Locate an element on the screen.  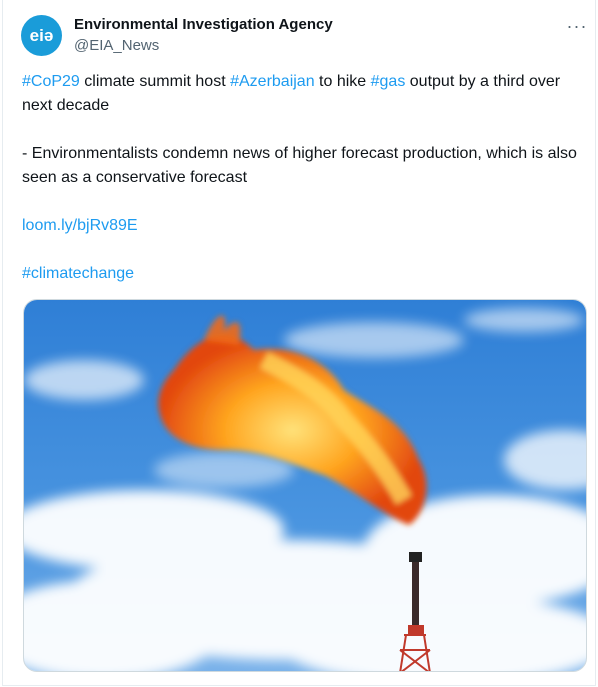
flare-stack is located at coordinates (415, 595).